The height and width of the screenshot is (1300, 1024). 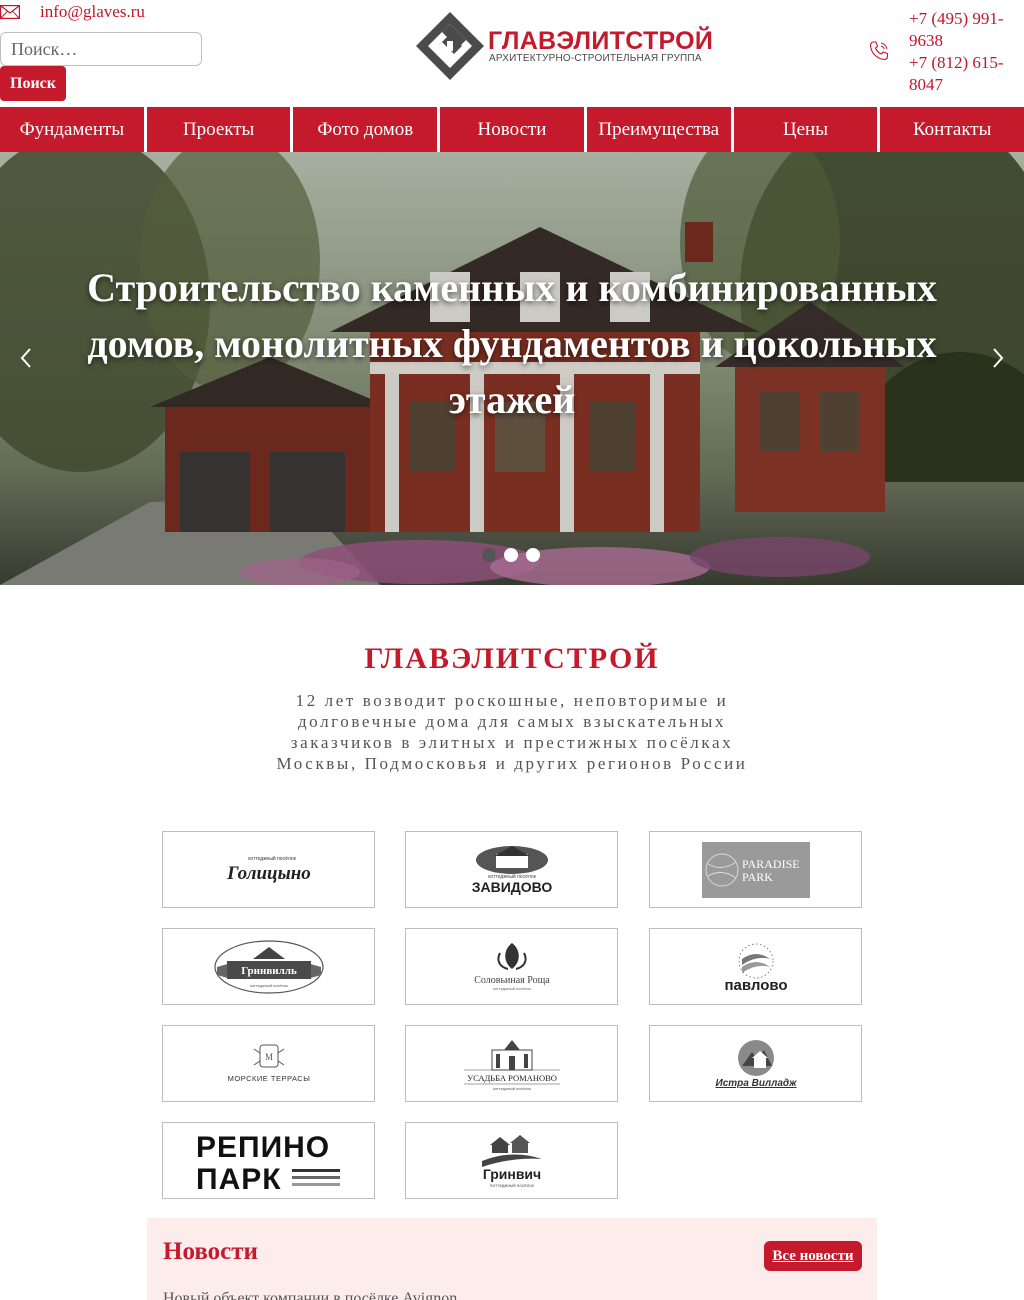 I want to click on grinvill-logo: Гринвилль коттеджный посёлок, so click(x=268, y=966).